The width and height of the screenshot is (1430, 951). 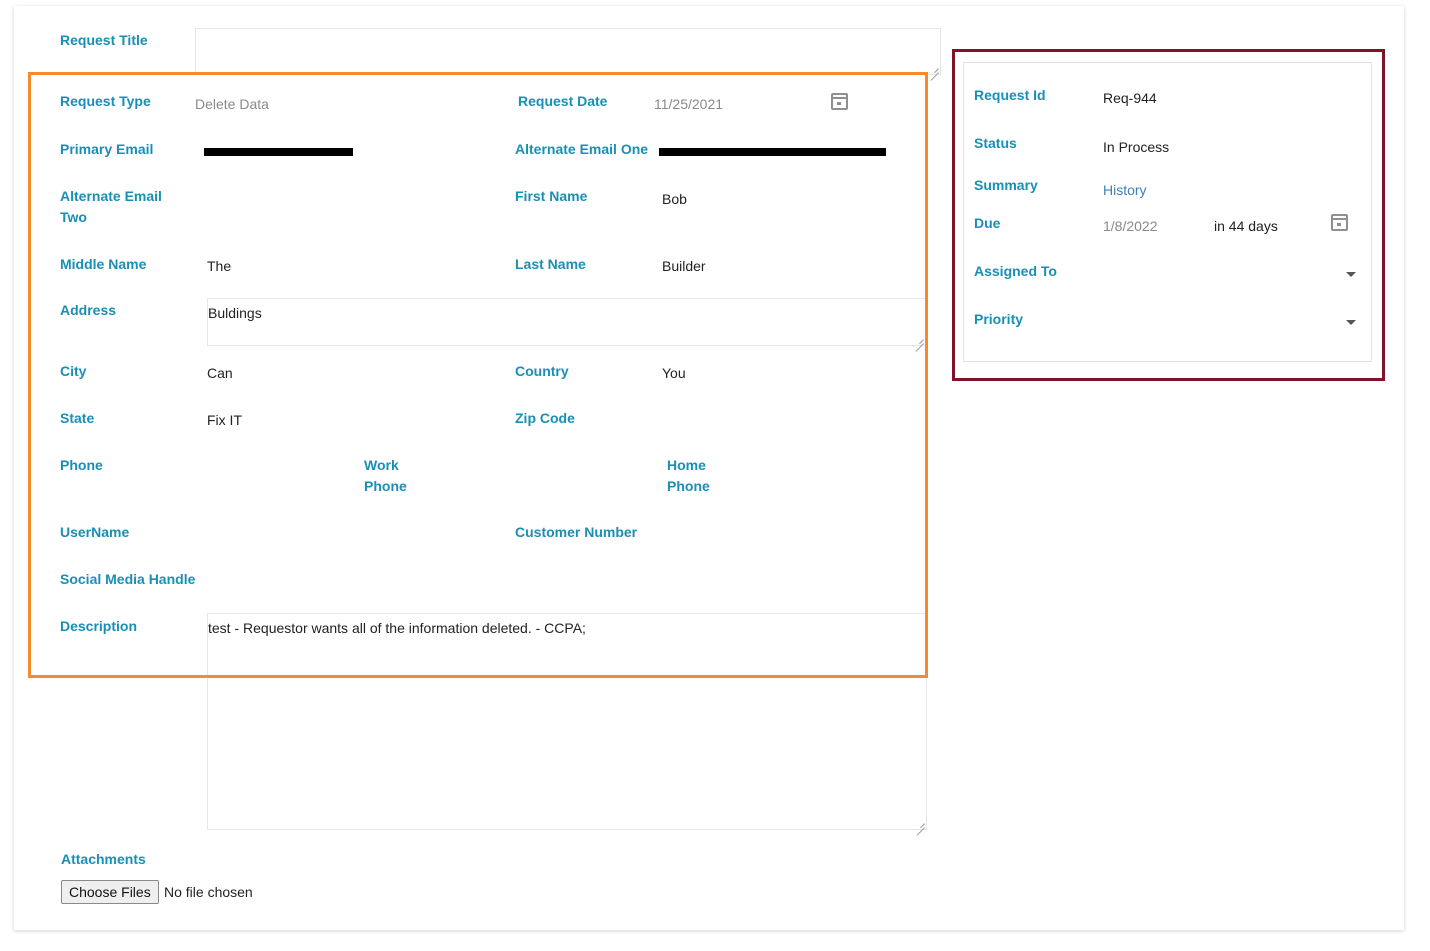 What do you see at coordinates (1339, 222) in the screenshot?
I see `calendar-icon` at bounding box center [1339, 222].